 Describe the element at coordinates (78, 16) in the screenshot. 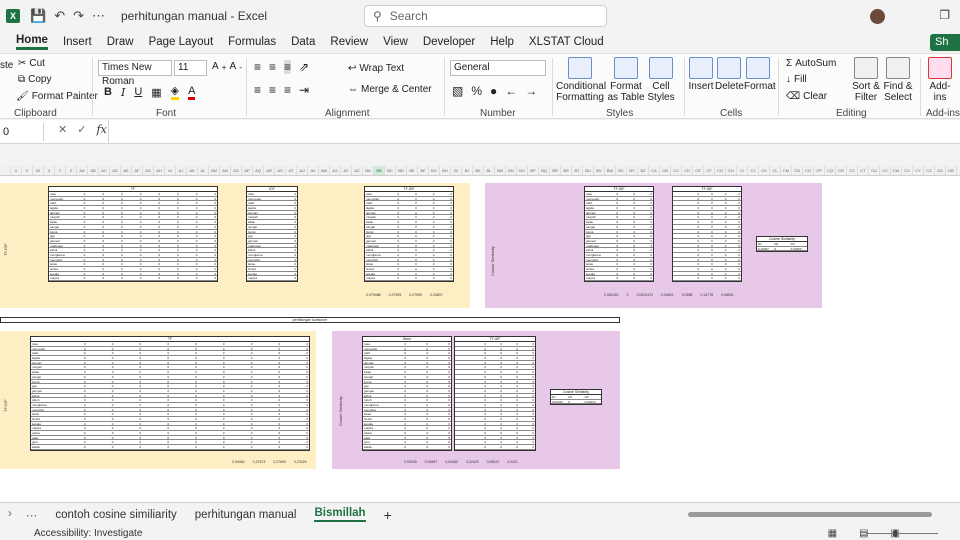

I see `redo-icon: ↷` at that location.